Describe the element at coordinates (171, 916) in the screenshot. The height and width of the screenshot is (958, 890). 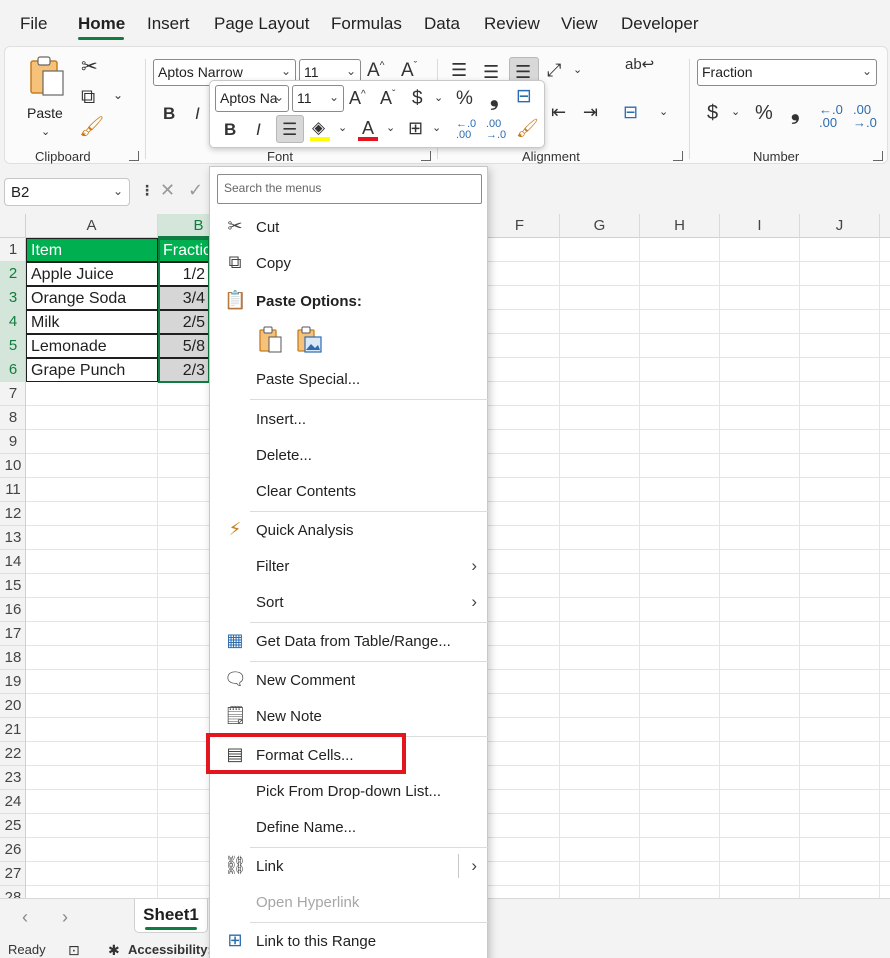
I see `sheet-tab-sheet1: Sheet1` at that location.